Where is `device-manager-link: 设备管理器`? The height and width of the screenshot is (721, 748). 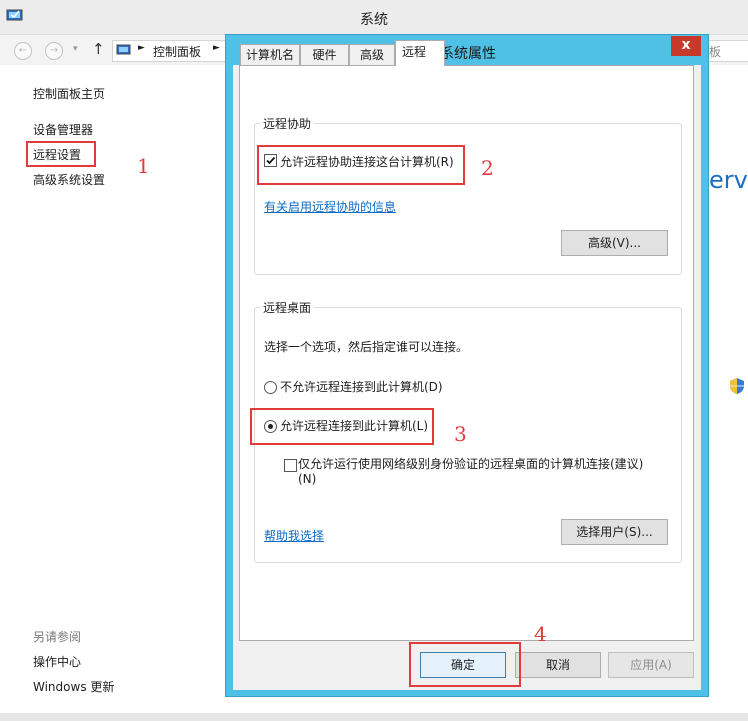
device-manager-link: 设备管理器 is located at coordinates (63, 129).